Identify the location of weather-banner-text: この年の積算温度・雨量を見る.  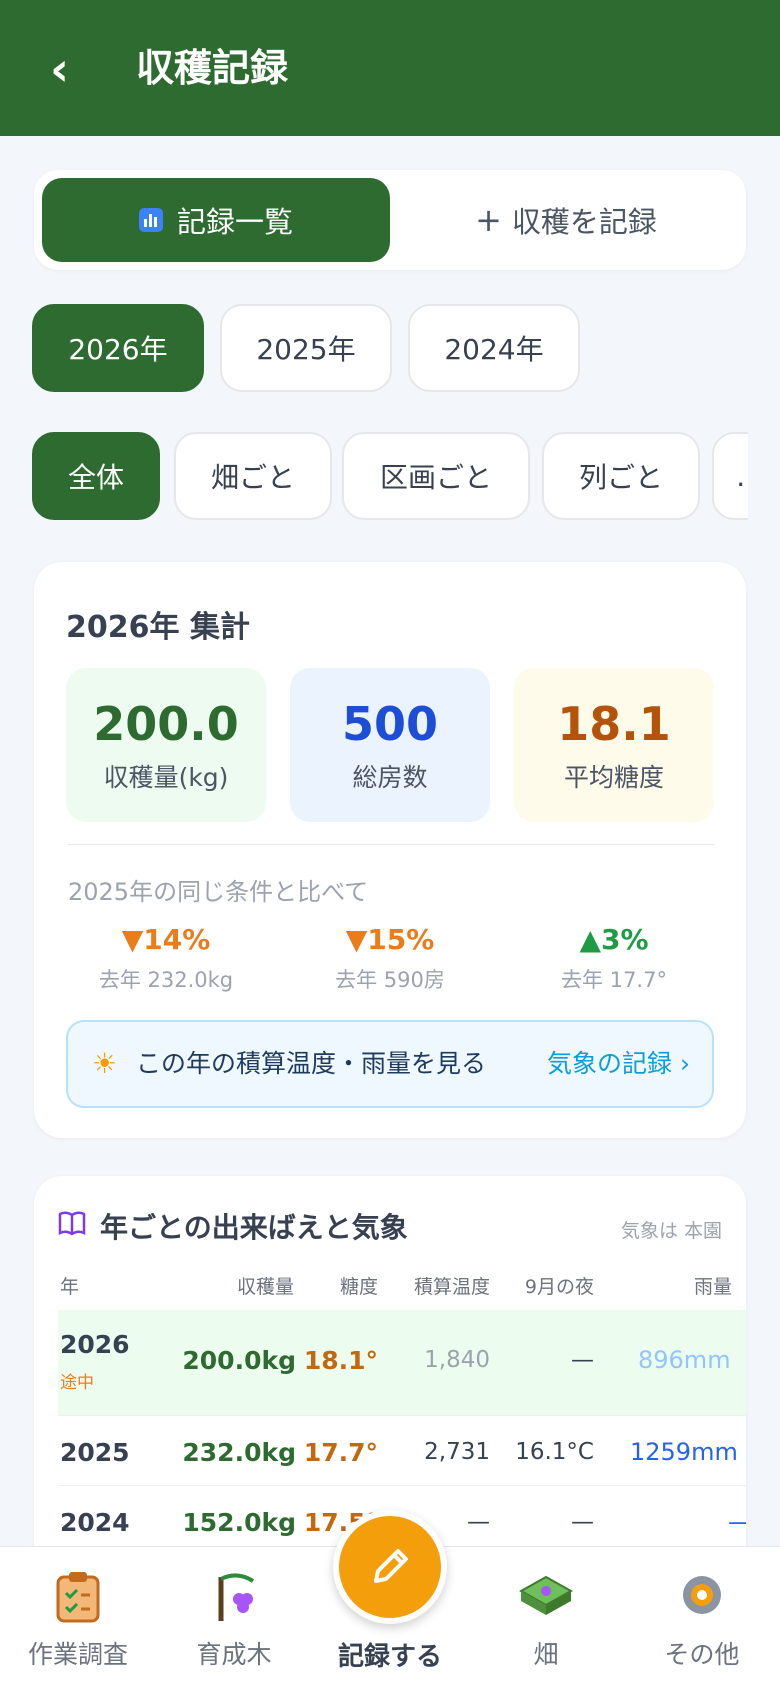
(311, 1063).